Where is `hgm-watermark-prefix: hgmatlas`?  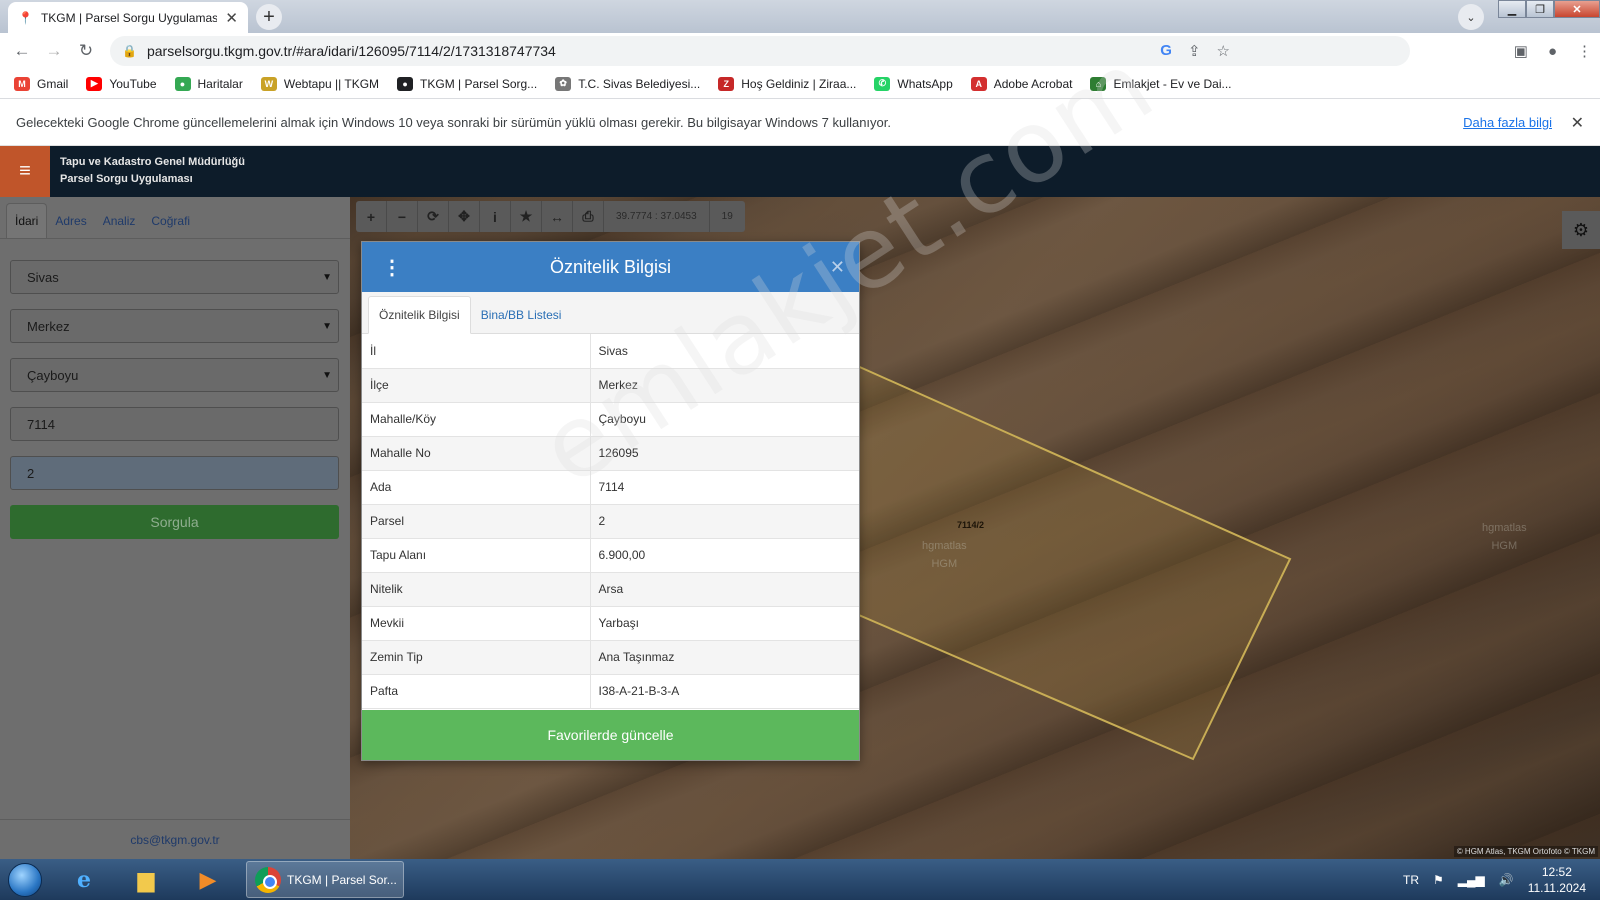 hgm-watermark-prefix: hgmatlas is located at coordinates (1504, 528).